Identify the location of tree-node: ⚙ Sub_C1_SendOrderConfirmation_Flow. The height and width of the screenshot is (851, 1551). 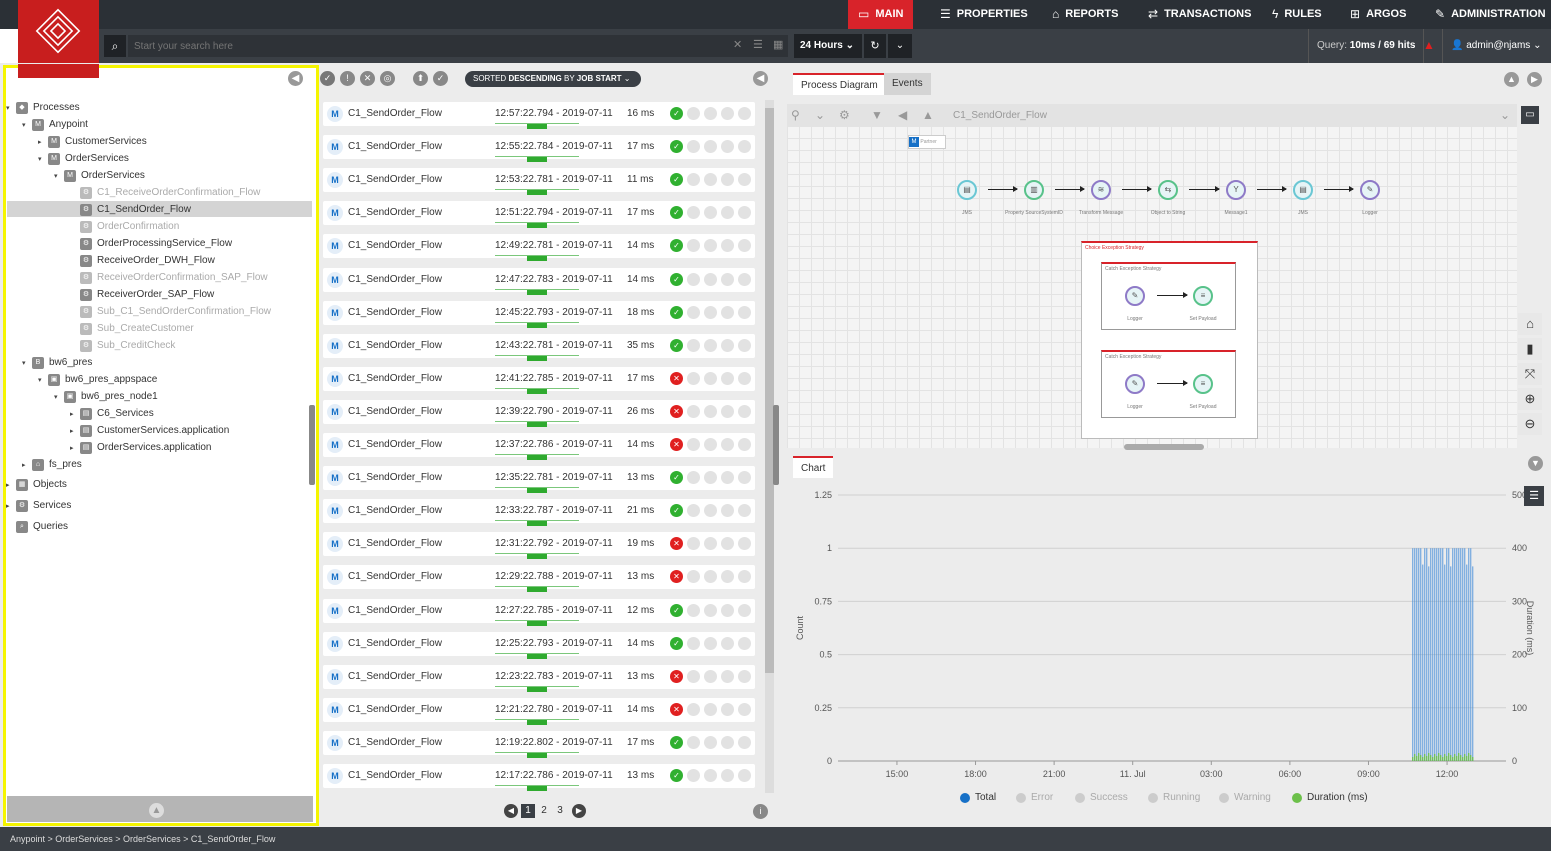
(170, 311).